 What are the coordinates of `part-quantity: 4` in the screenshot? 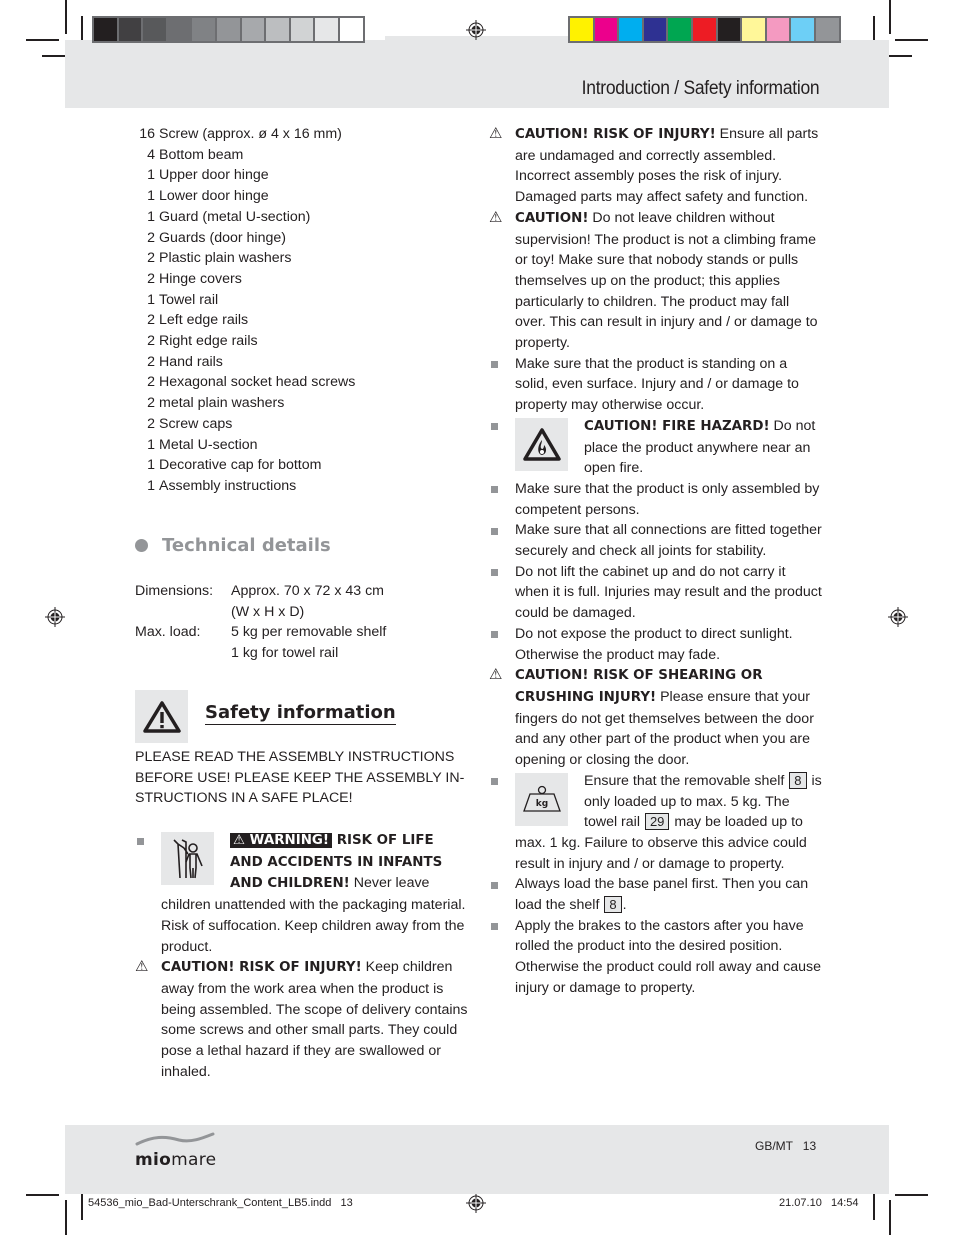 It's located at (151, 154).